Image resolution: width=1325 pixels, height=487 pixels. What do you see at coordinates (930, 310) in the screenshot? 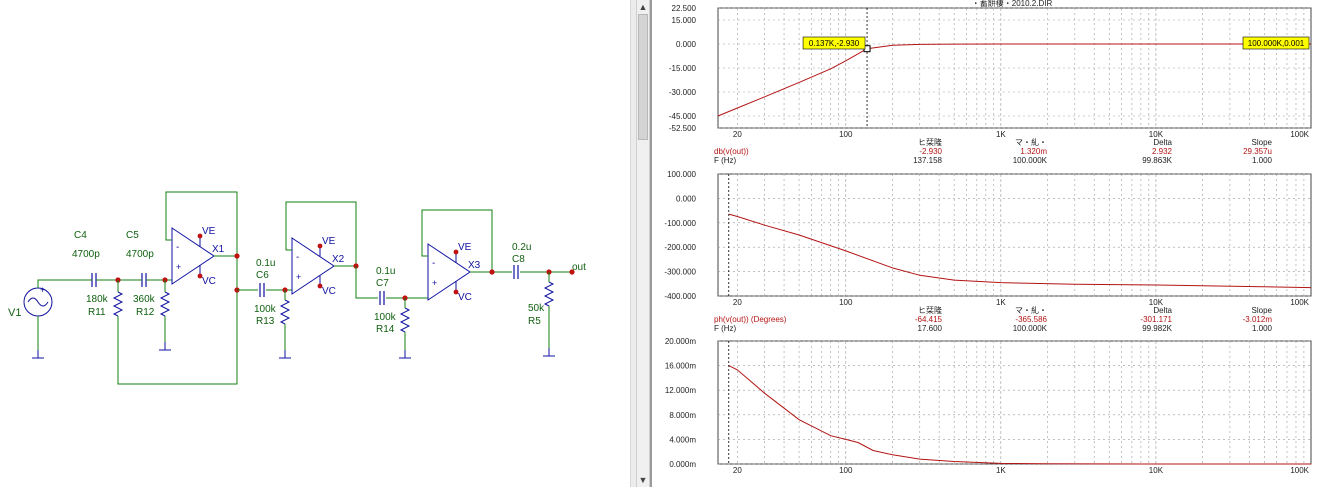
I see `readout-header: ヒ栞隆` at bounding box center [930, 310].